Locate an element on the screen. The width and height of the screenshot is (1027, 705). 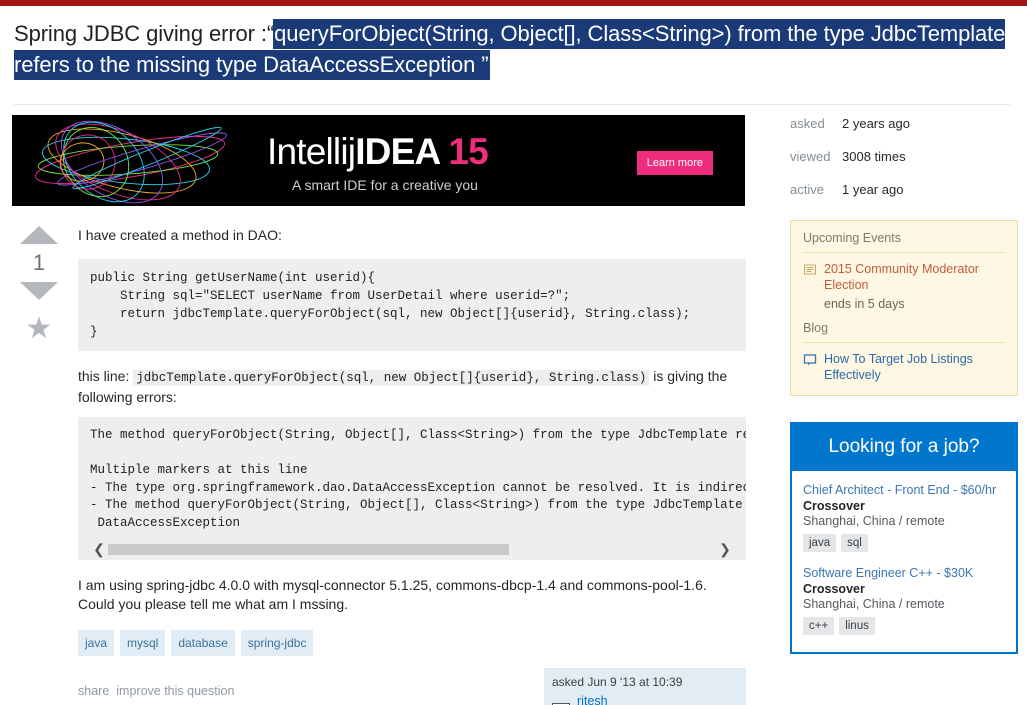
improve-link: improve this question is located at coordinates (175, 691).